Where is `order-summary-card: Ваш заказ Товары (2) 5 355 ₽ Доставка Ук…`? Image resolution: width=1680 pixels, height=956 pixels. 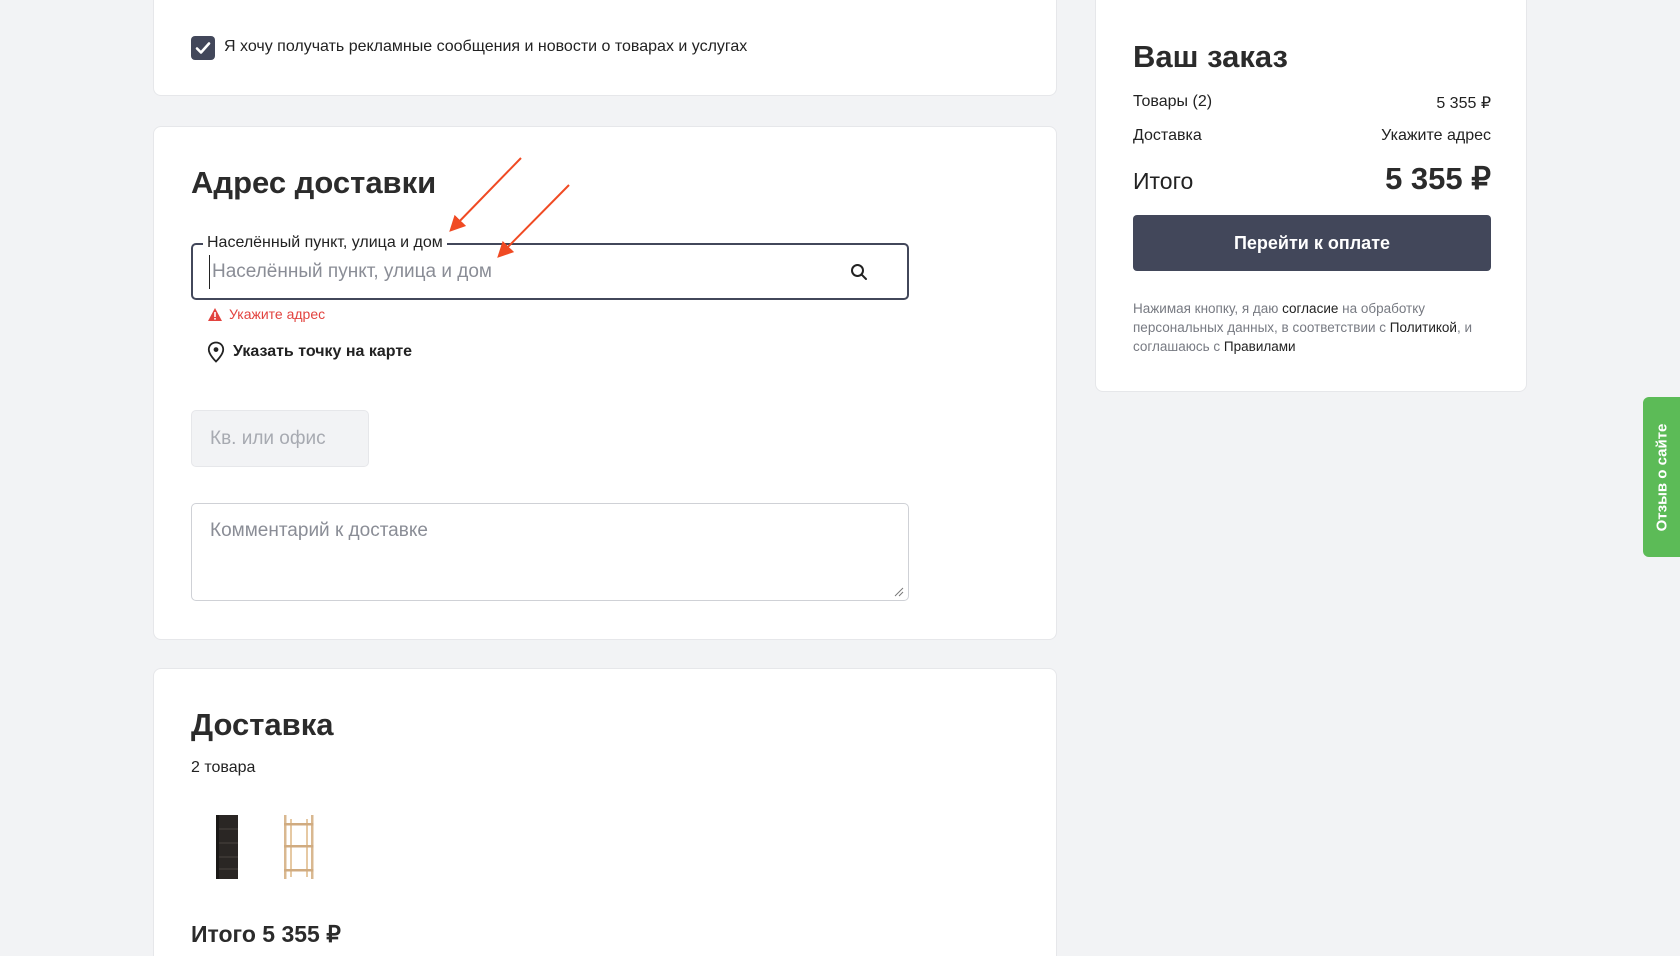 order-summary-card: Ваш заказ Товары (2) 5 355 ₽ Доставка Ук… is located at coordinates (1311, 196).